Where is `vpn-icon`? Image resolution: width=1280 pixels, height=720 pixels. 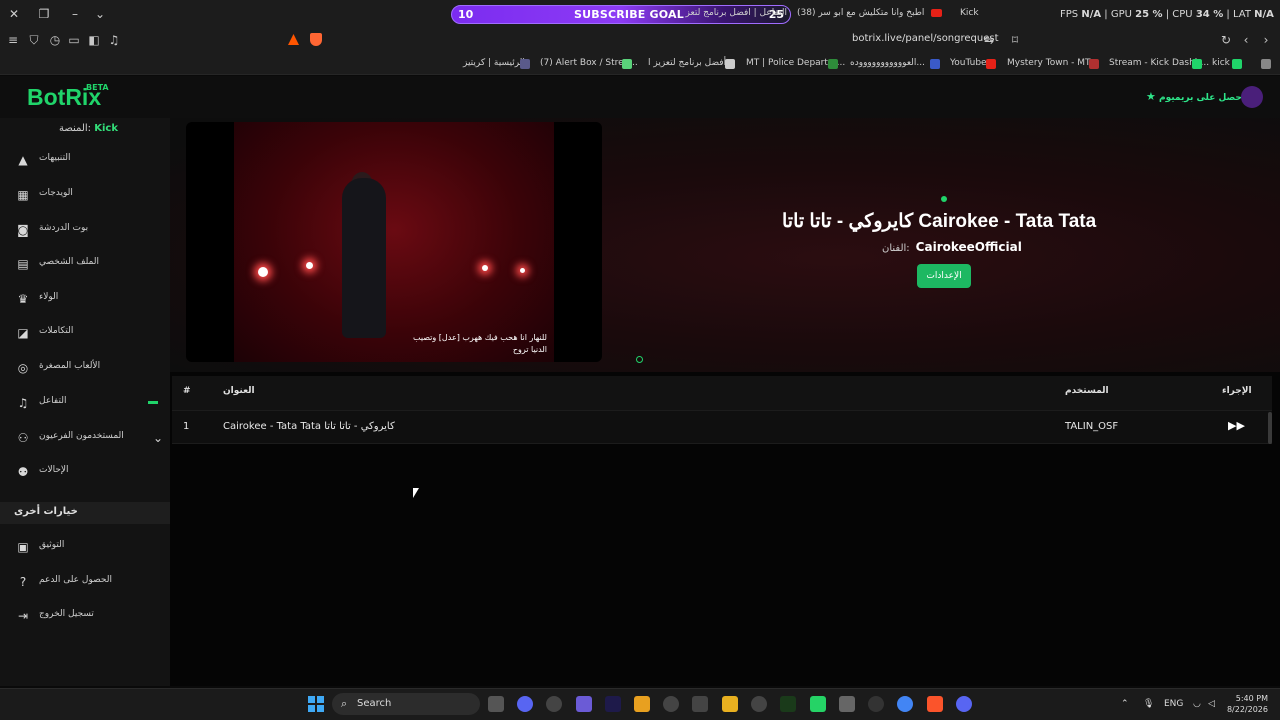
vpn-icon is located at coordinates (584, 704).